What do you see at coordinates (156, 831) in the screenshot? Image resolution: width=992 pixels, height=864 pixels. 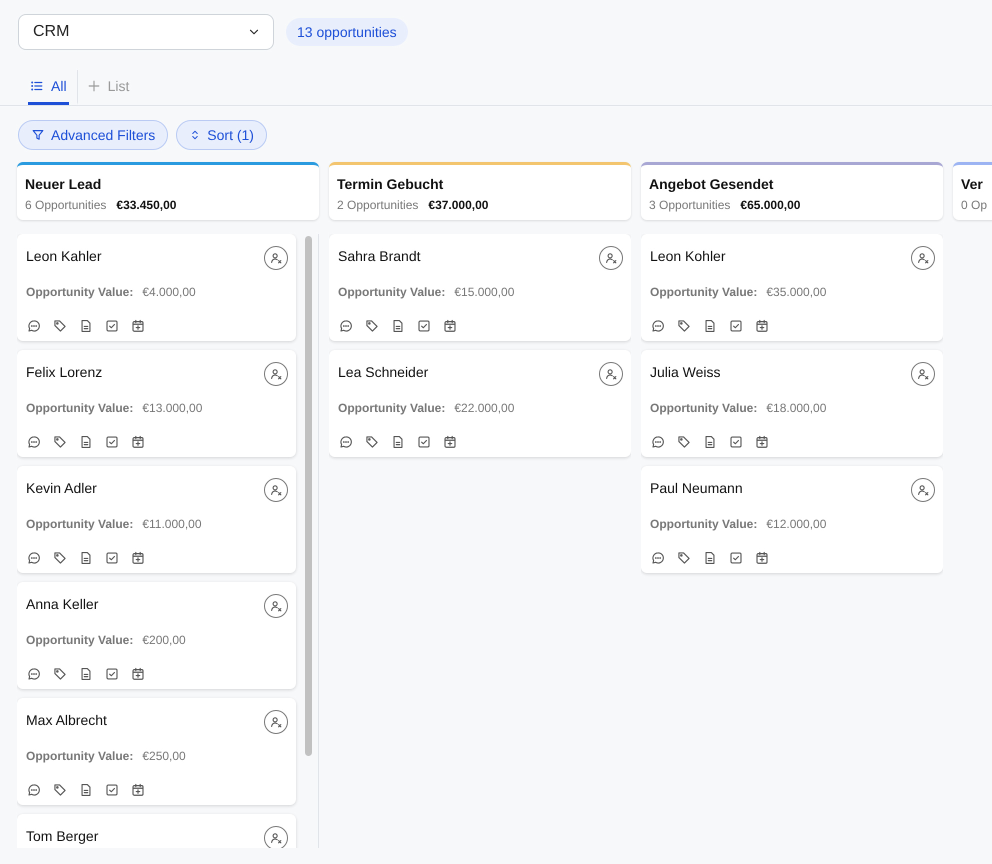 I see `opportunity-card: Tom Berger` at bounding box center [156, 831].